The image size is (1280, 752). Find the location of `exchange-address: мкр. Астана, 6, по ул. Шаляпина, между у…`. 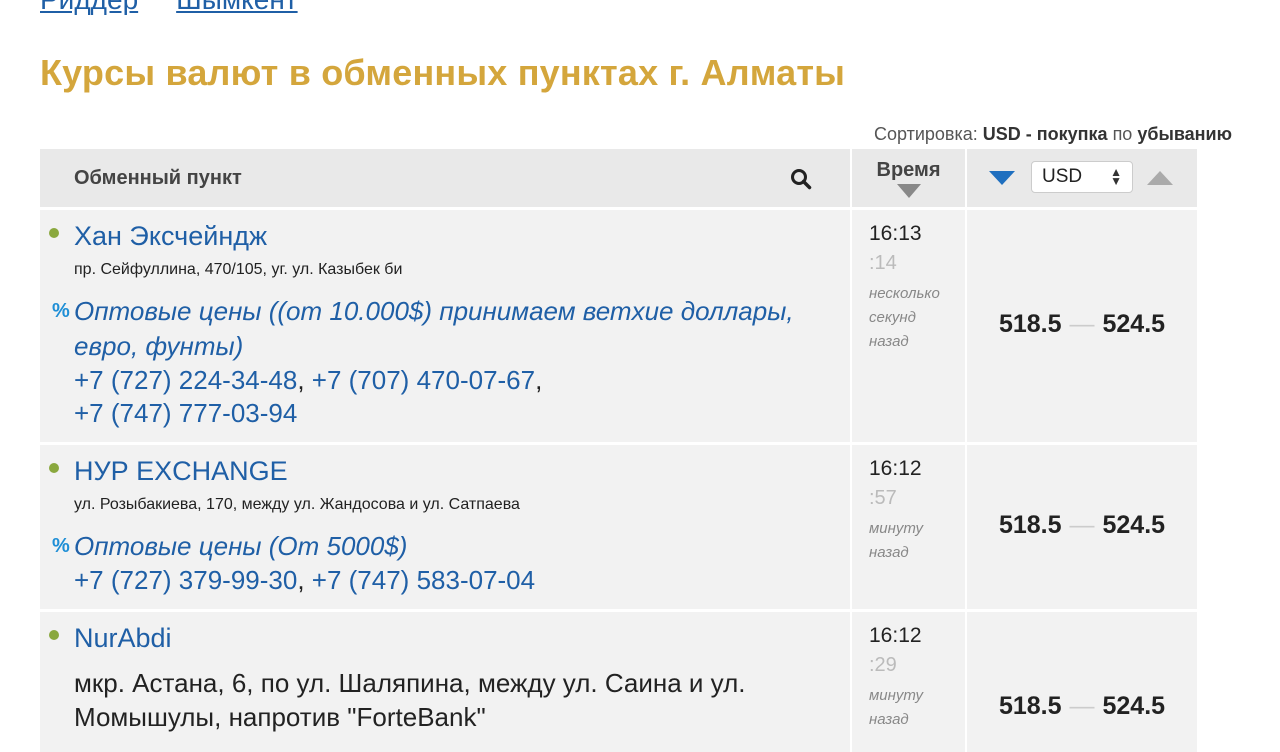

exchange-address: мкр. Астана, 6, по ул. Шаляпина, между у… is located at coordinates (410, 700).